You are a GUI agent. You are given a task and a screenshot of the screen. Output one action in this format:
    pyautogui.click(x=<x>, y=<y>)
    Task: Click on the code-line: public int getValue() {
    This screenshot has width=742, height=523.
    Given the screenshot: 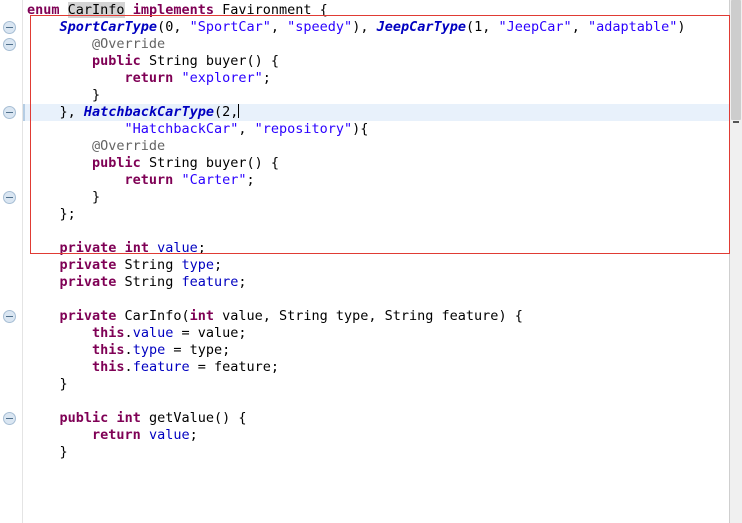 What is the action you would take?
    pyautogui.click(x=376, y=418)
    